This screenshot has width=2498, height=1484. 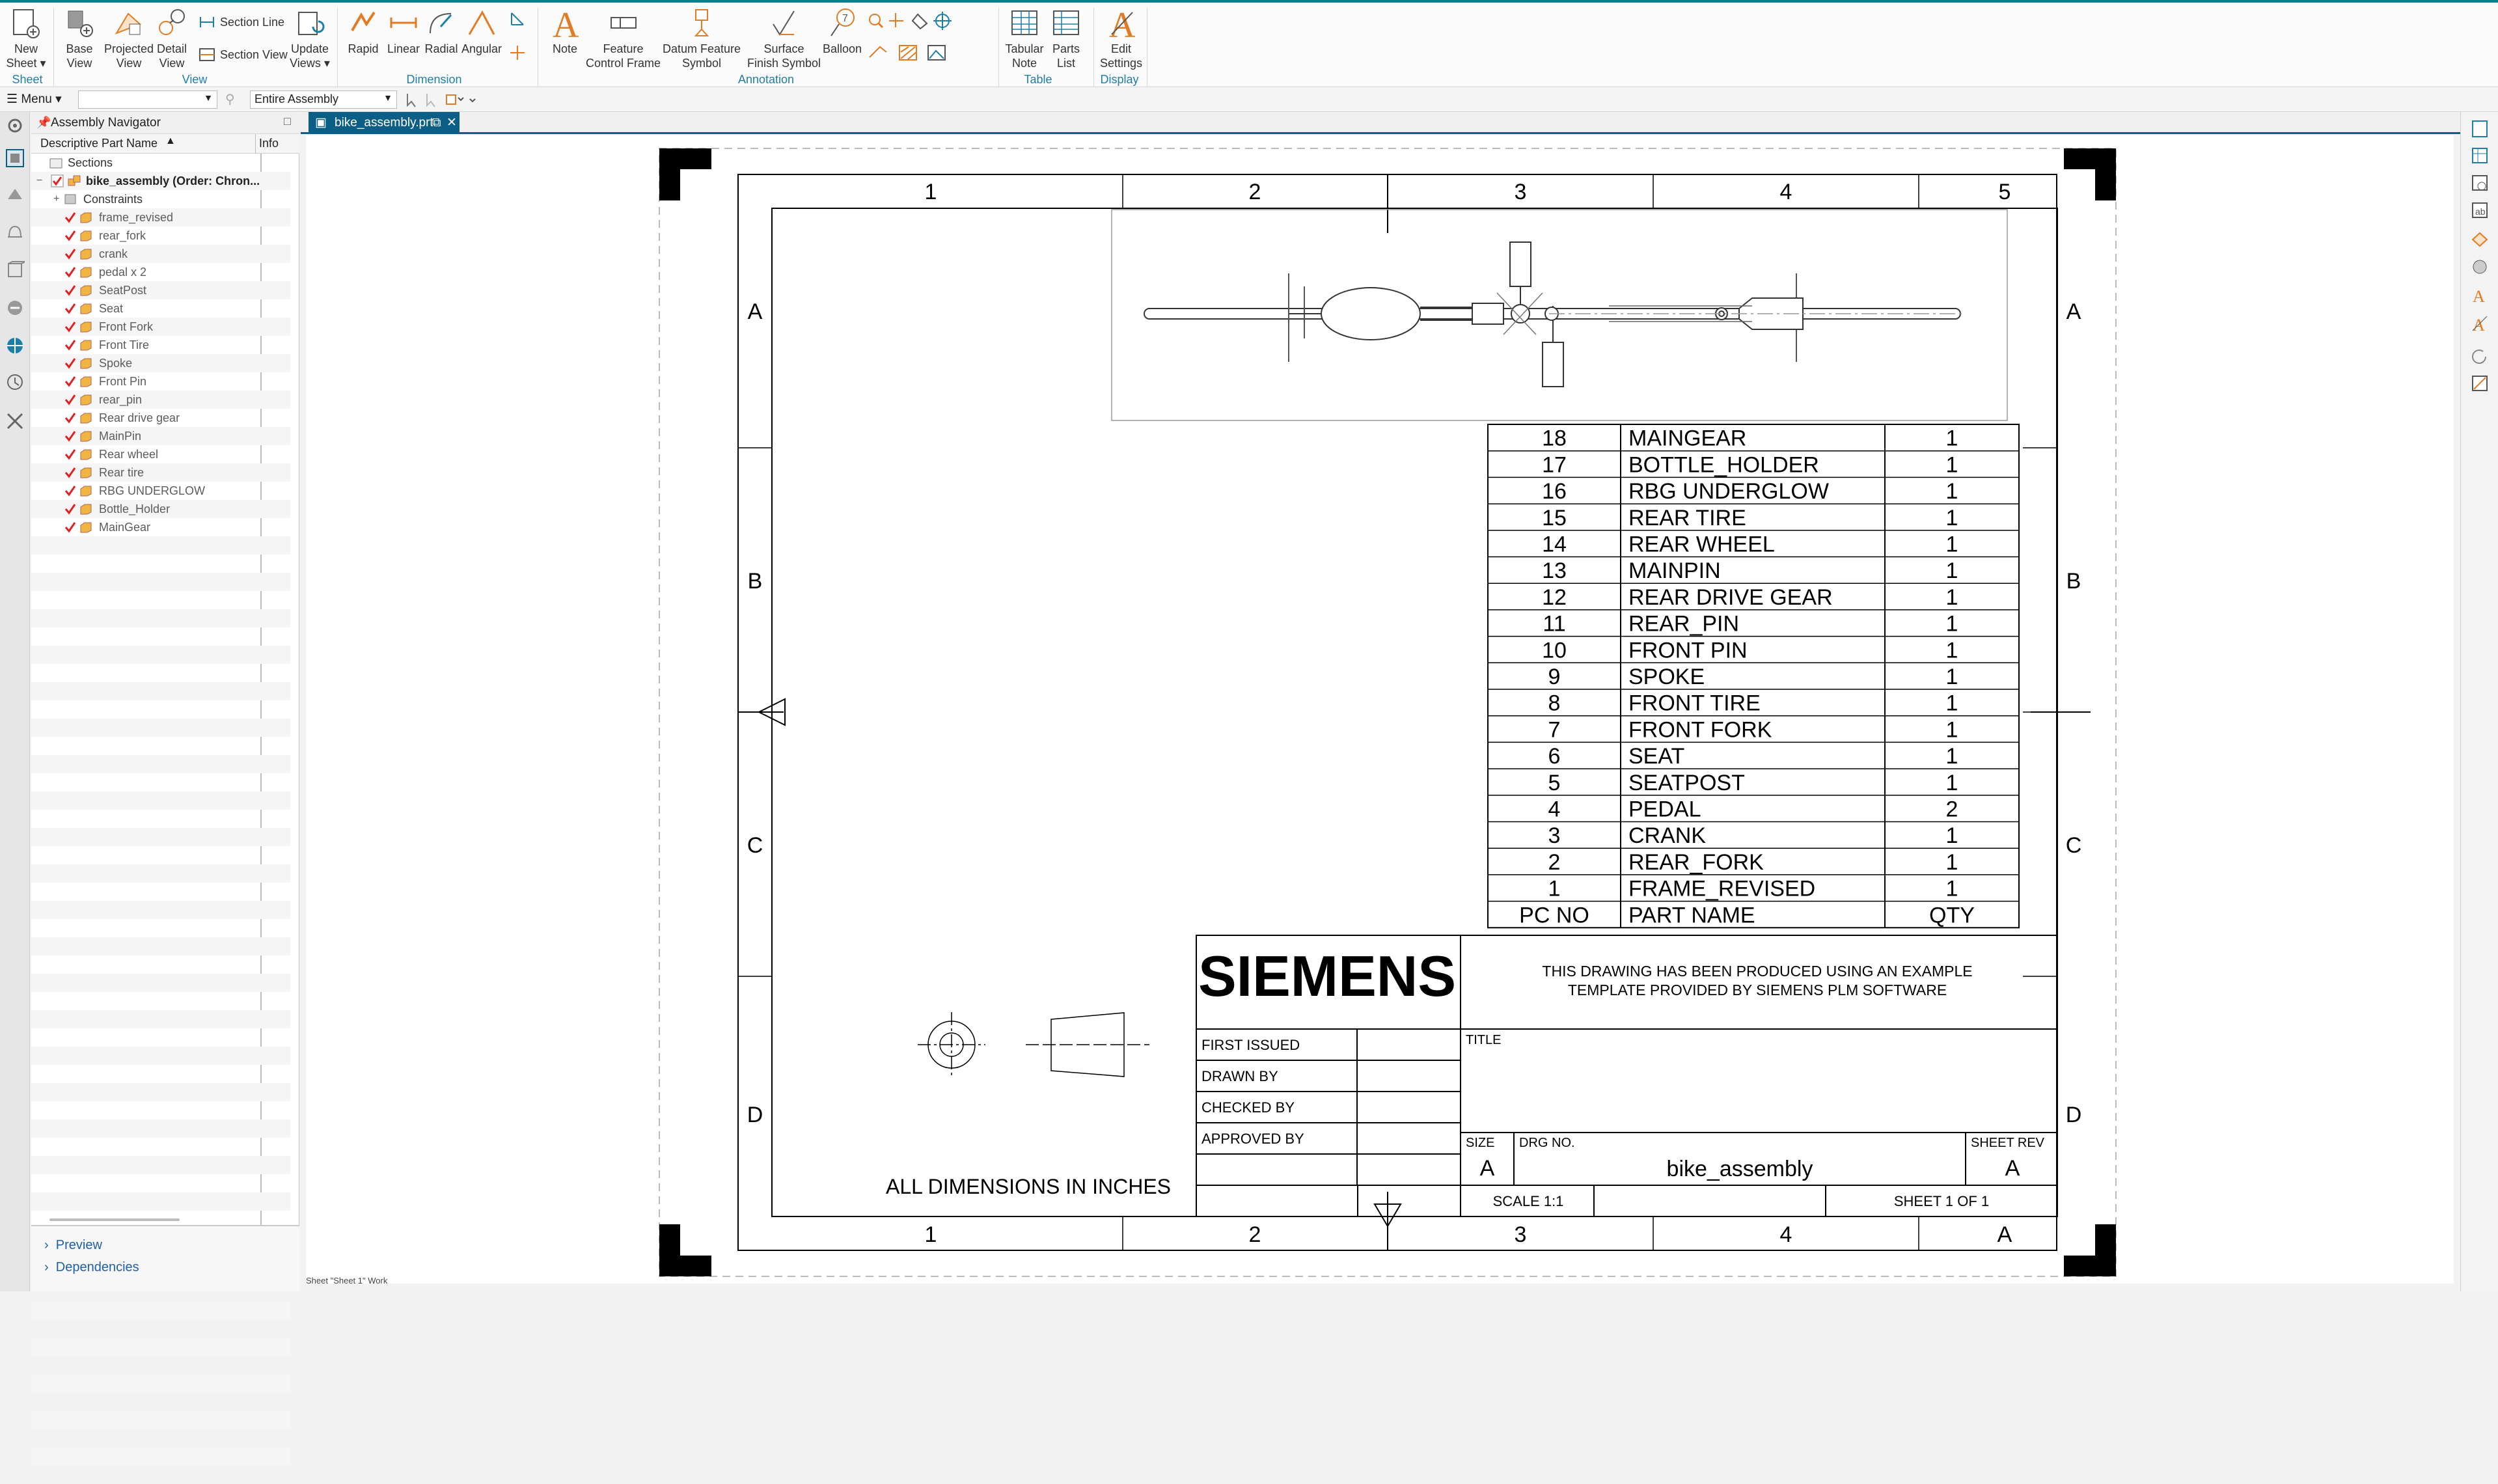 I want to click on chevron-down-icon, so click(x=473, y=100).